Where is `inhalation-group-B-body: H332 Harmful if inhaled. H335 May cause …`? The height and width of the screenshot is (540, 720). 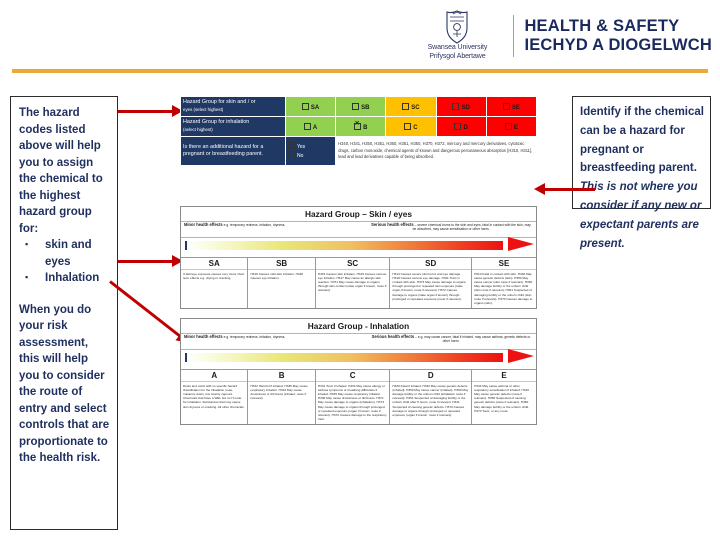 inhalation-group-B-body: H332 Harmful if inhaled. H335 May cause … is located at coordinates (281, 392).